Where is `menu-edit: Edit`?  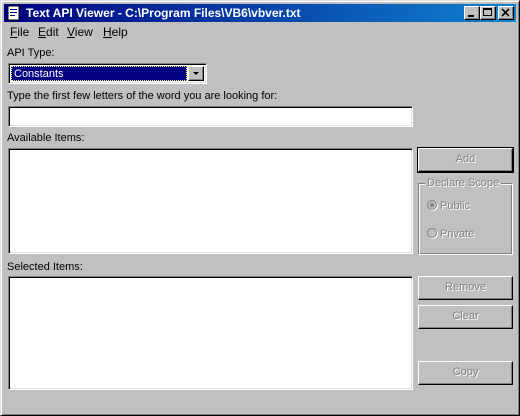 menu-edit: Edit is located at coordinates (48, 32).